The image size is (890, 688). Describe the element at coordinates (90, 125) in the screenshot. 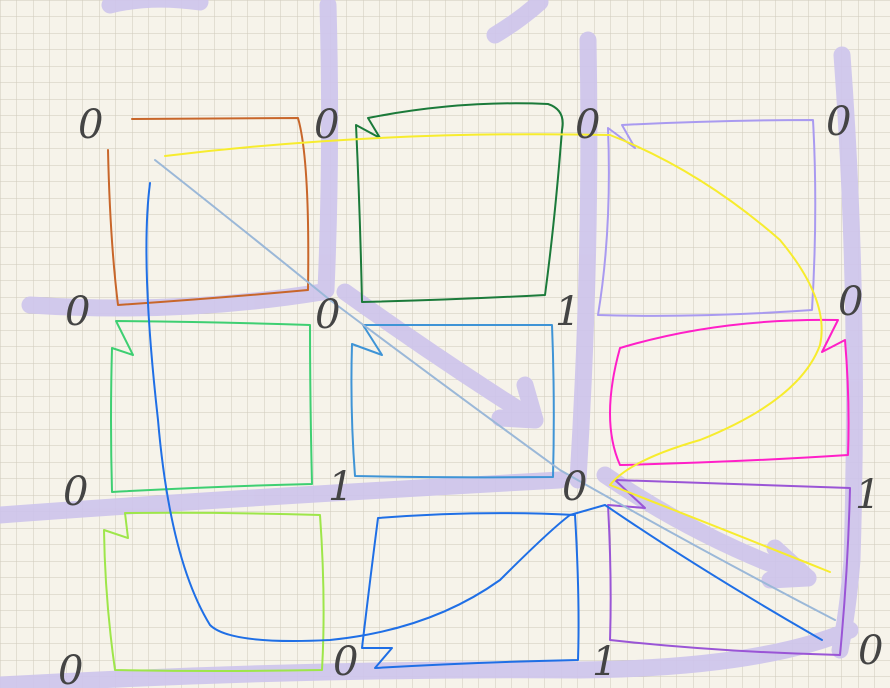

I see `label-r0c0: 0` at that location.